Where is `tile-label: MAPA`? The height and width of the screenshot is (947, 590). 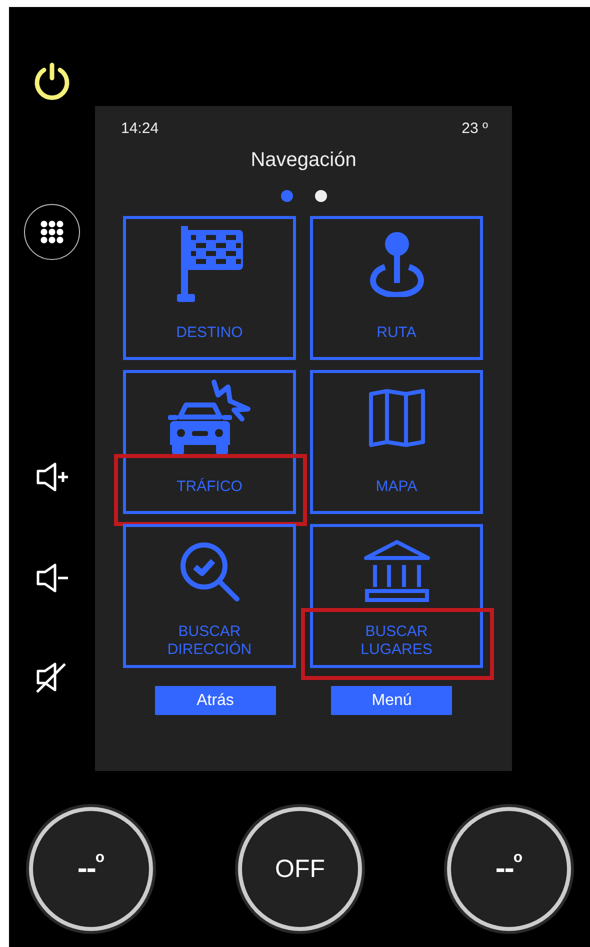
tile-label: MAPA is located at coordinates (397, 487).